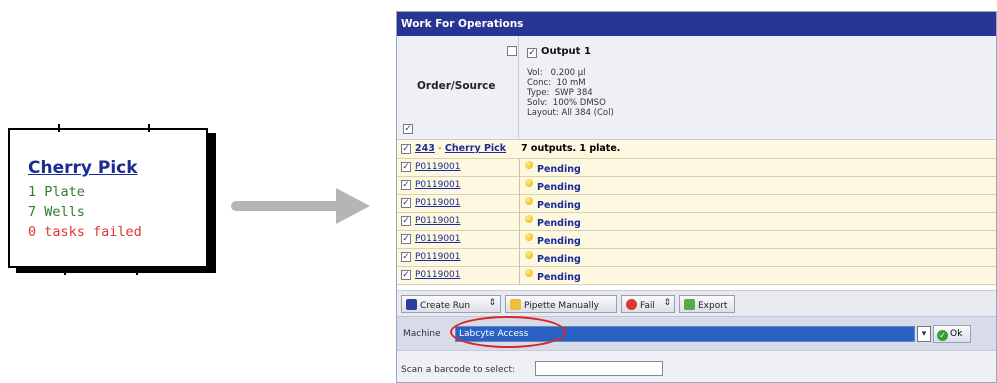 The width and height of the screenshot is (997, 383). I want to click on summary-id-link: 243, so click(425, 148).